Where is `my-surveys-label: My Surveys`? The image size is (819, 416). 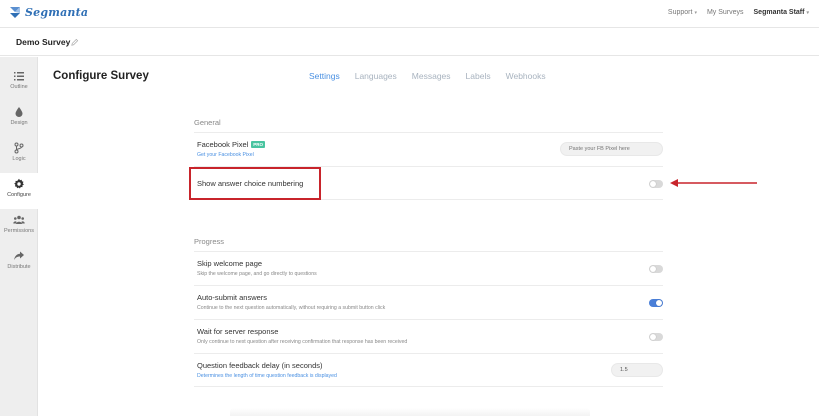 my-surveys-label: My Surveys is located at coordinates (725, 12).